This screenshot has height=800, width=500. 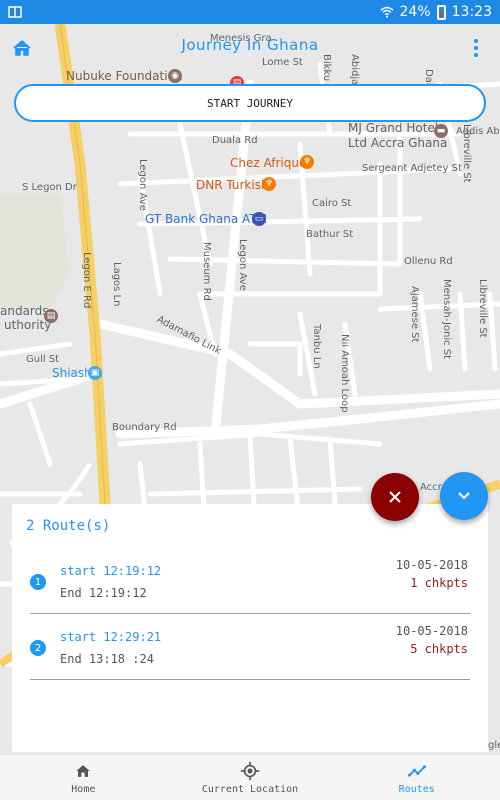 I want to click on nav-label-home: Home, so click(x=83, y=789).